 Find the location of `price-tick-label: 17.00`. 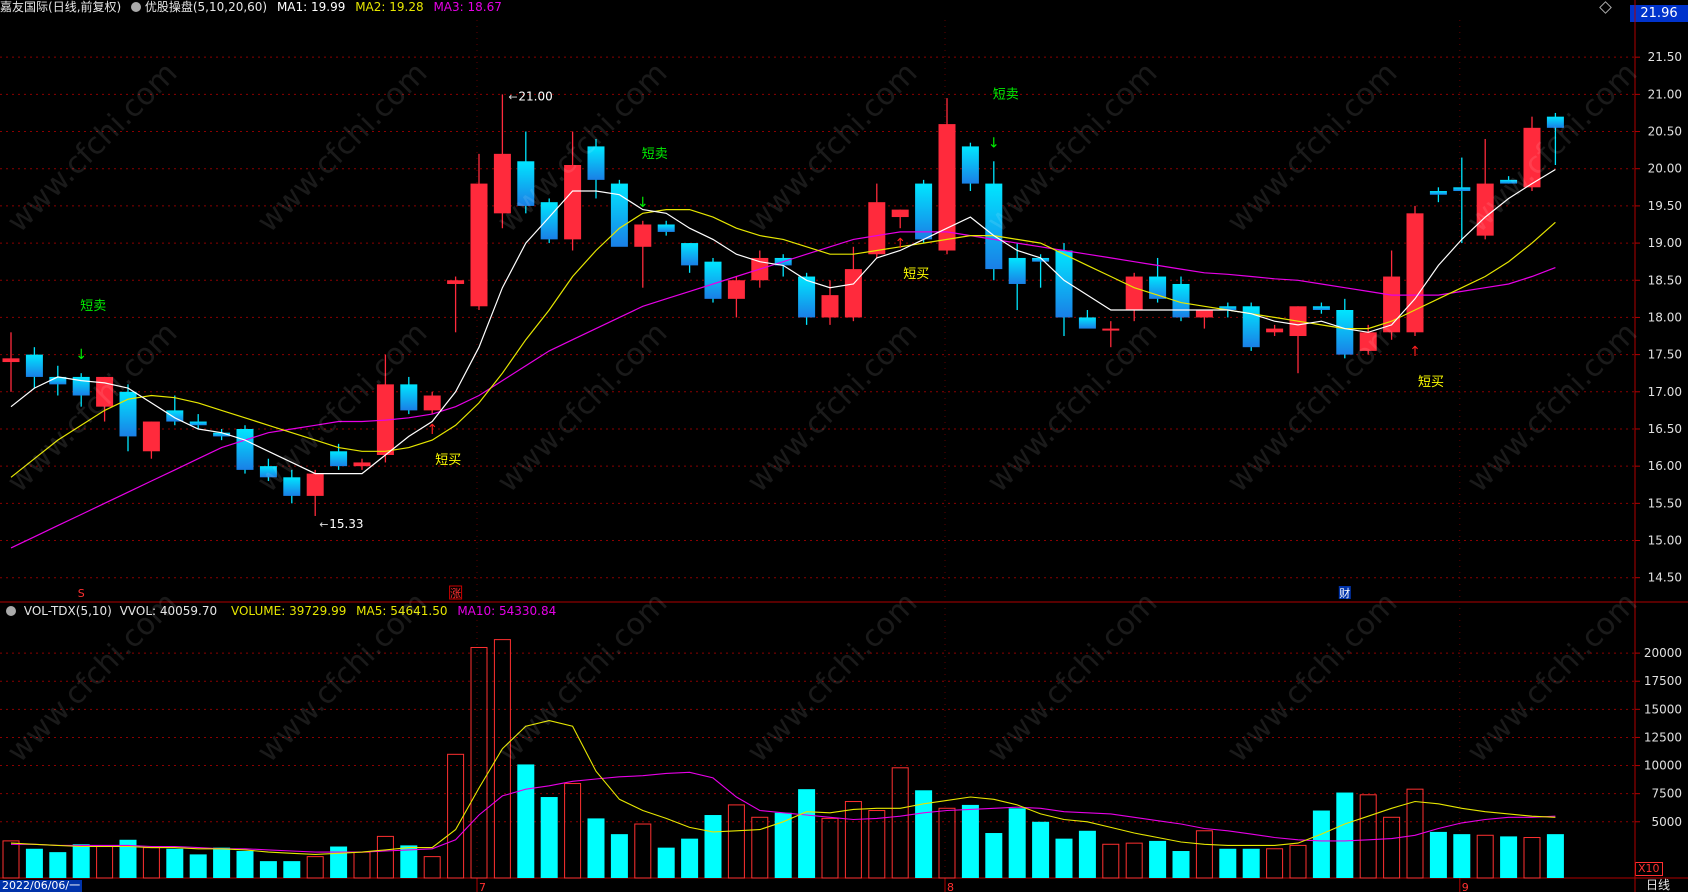

price-tick-label: 17.00 is located at coordinates (1665, 392).